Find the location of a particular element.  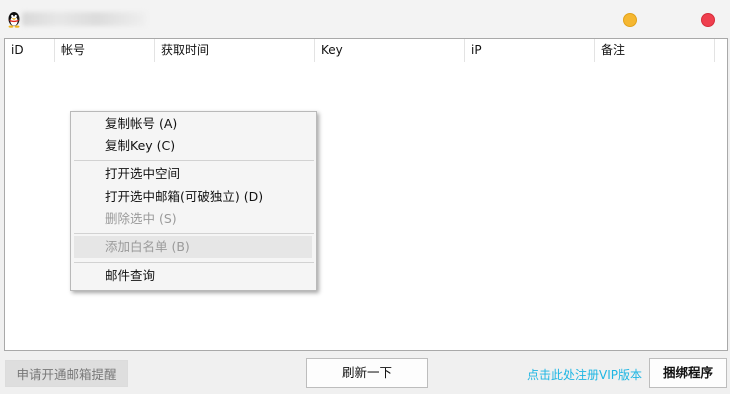

column-header-label: iP is located at coordinates (476, 50).